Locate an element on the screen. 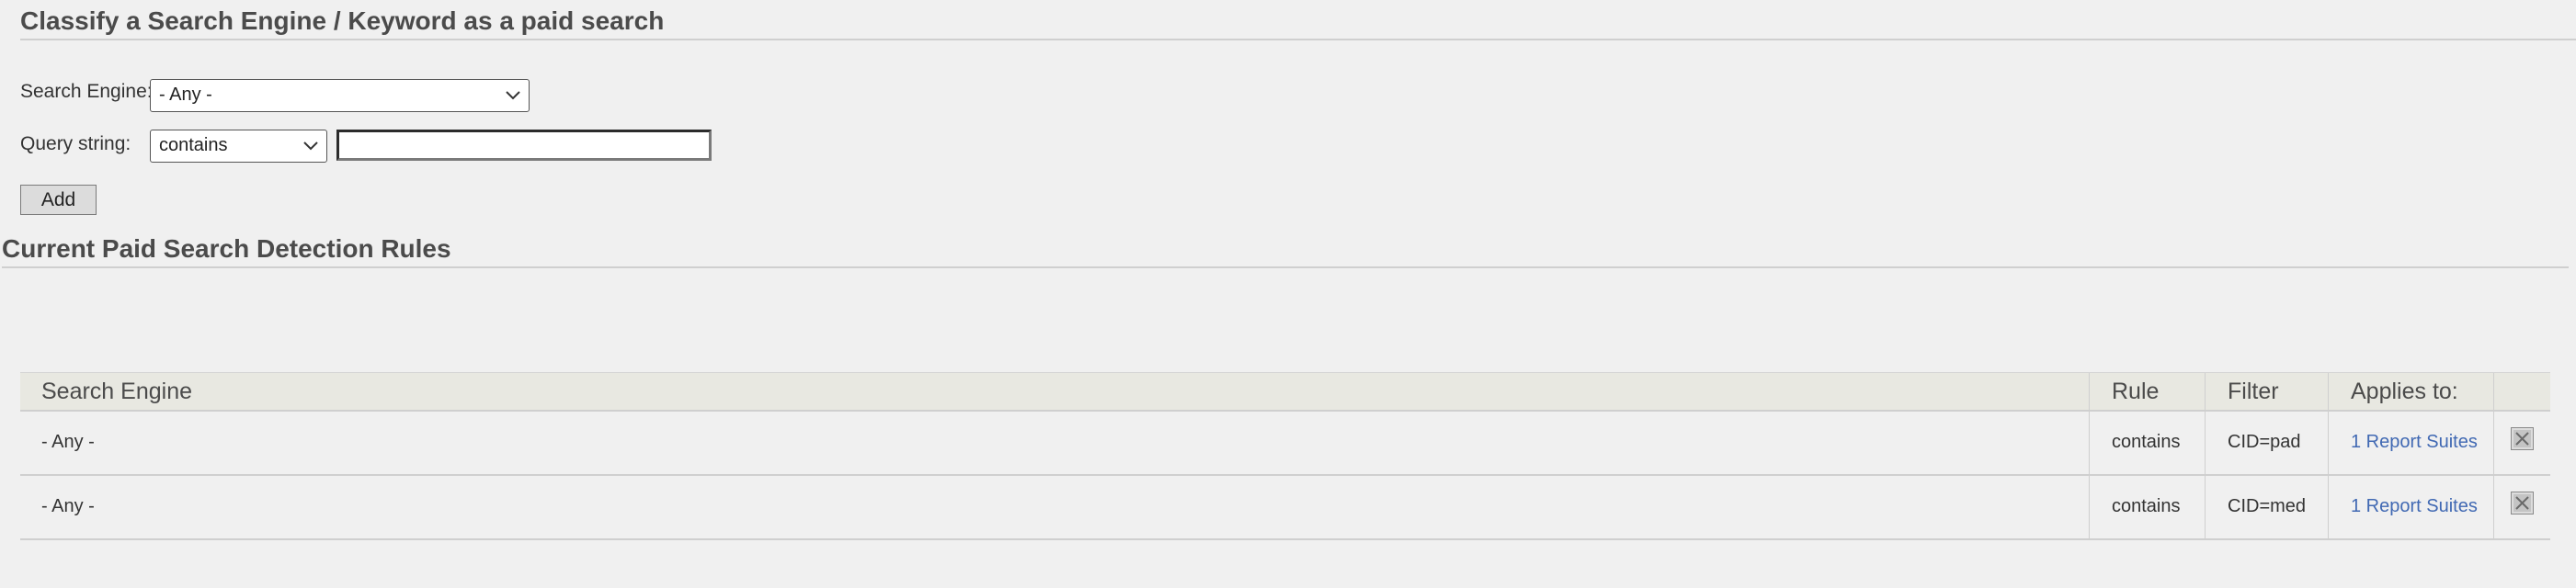 This screenshot has width=2576, height=588. search-engine-select: - Any - is located at coordinates (340, 95).